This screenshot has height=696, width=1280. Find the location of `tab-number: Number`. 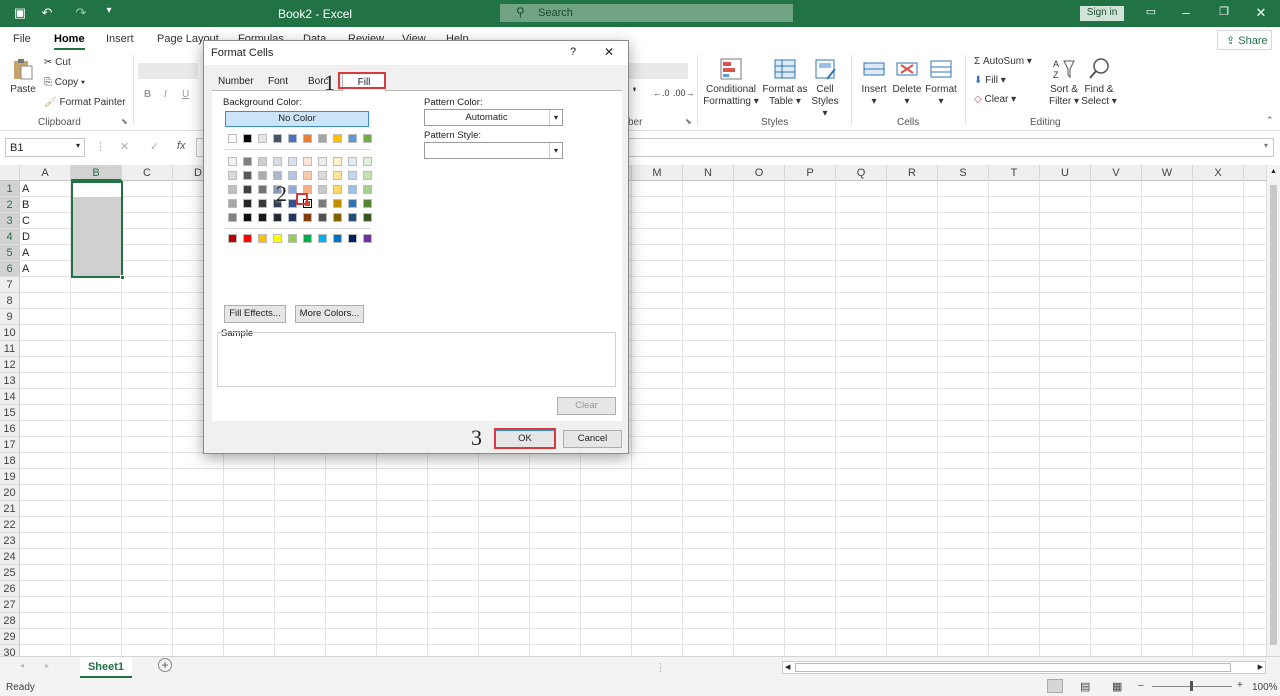

tab-number: Number is located at coordinates (236, 82).